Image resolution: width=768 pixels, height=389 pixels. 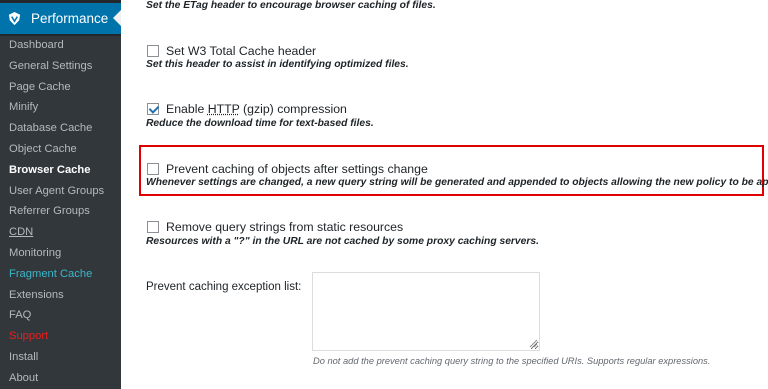 What do you see at coordinates (43, 149) in the screenshot?
I see `sidebar-item-object-cache: Object Cache` at bounding box center [43, 149].